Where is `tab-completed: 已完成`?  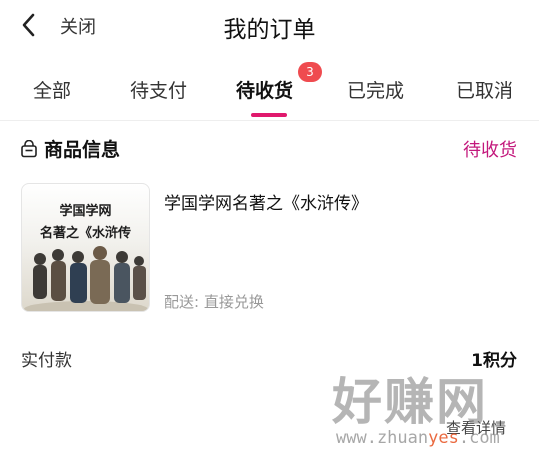 tab-completed: 已完成 is located at coordinates (375, 89).